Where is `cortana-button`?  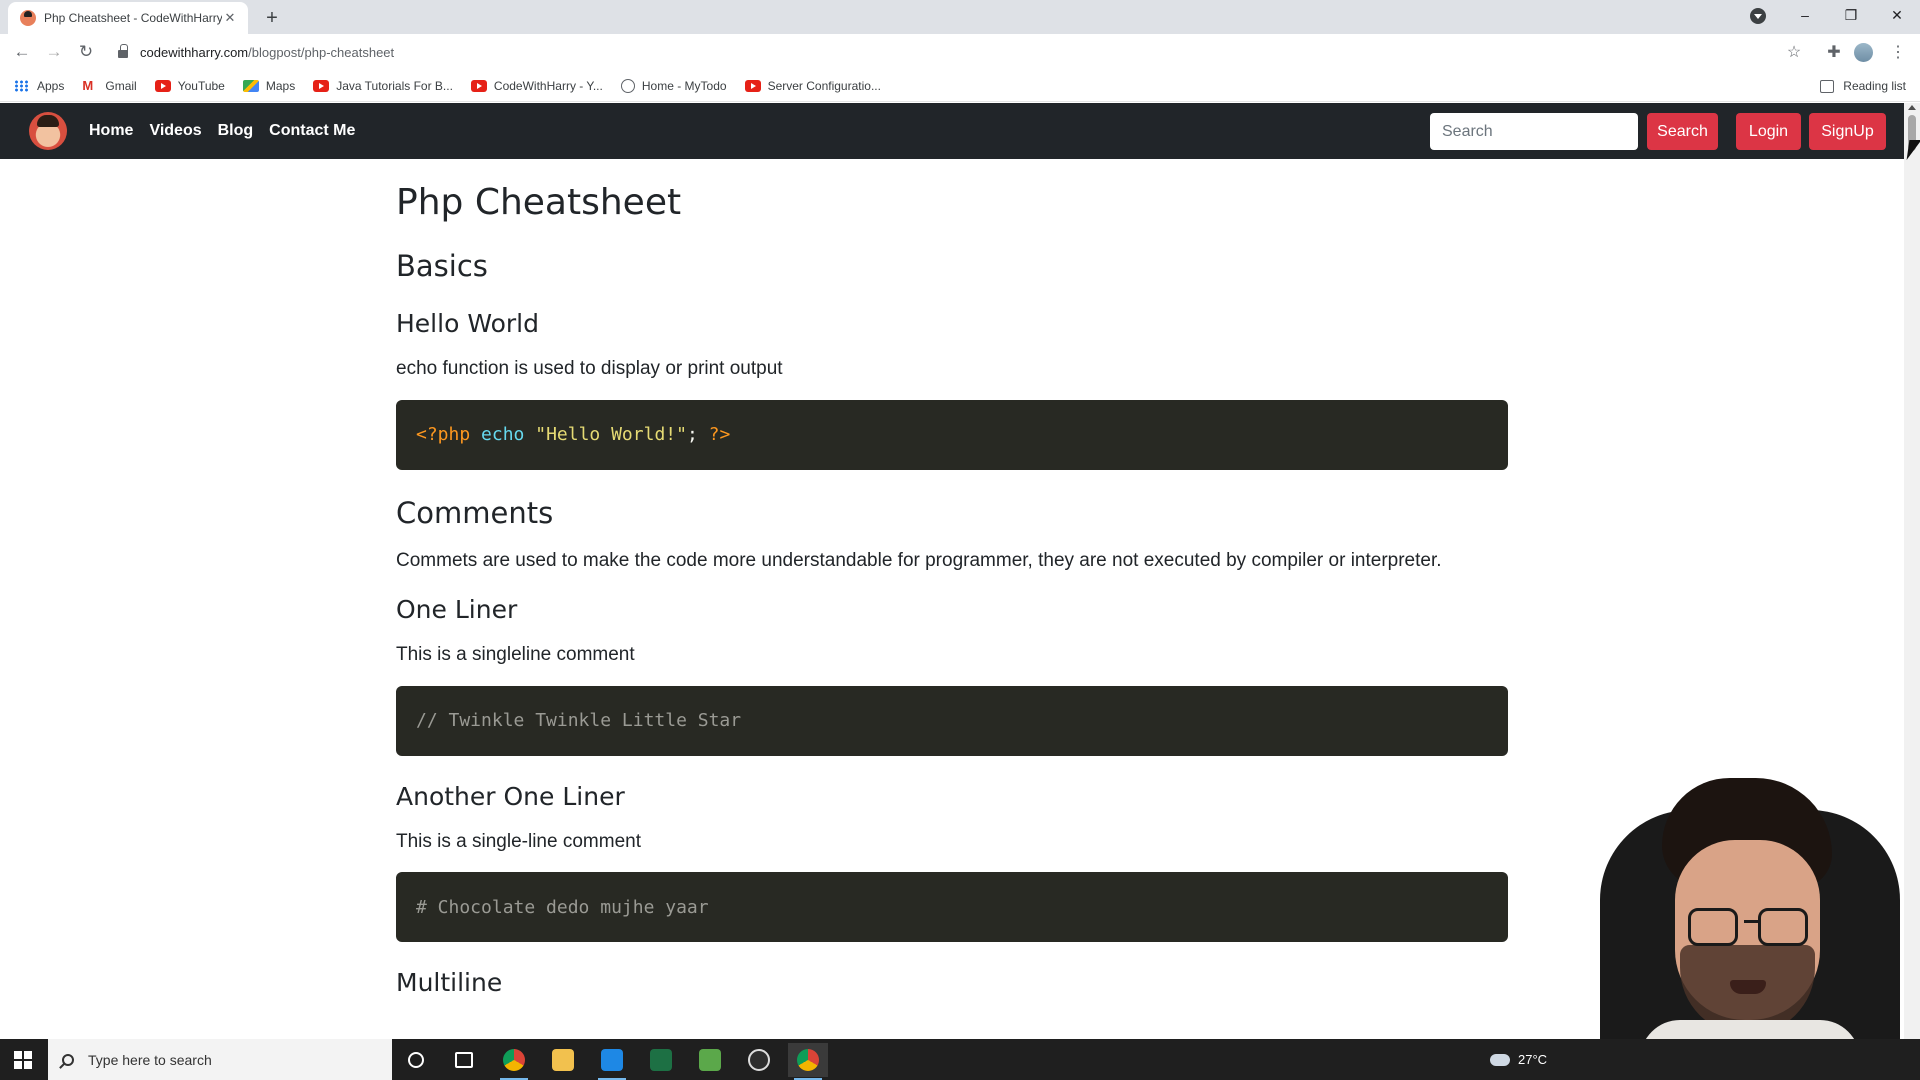 cortana-button is located at coordinates (416, 1060).